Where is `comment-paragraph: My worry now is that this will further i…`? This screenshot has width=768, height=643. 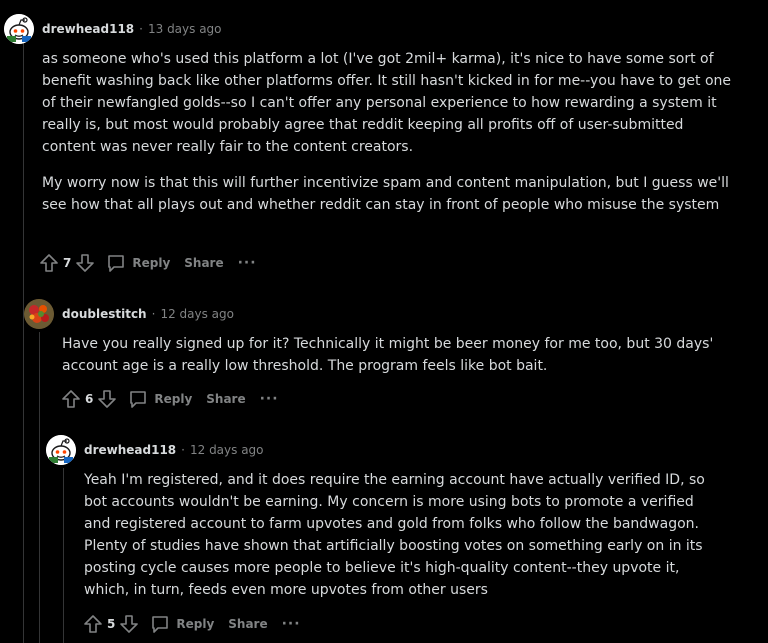 comment-paragraph: My worry now is that this will further i… is located at coordinates (385, 194).